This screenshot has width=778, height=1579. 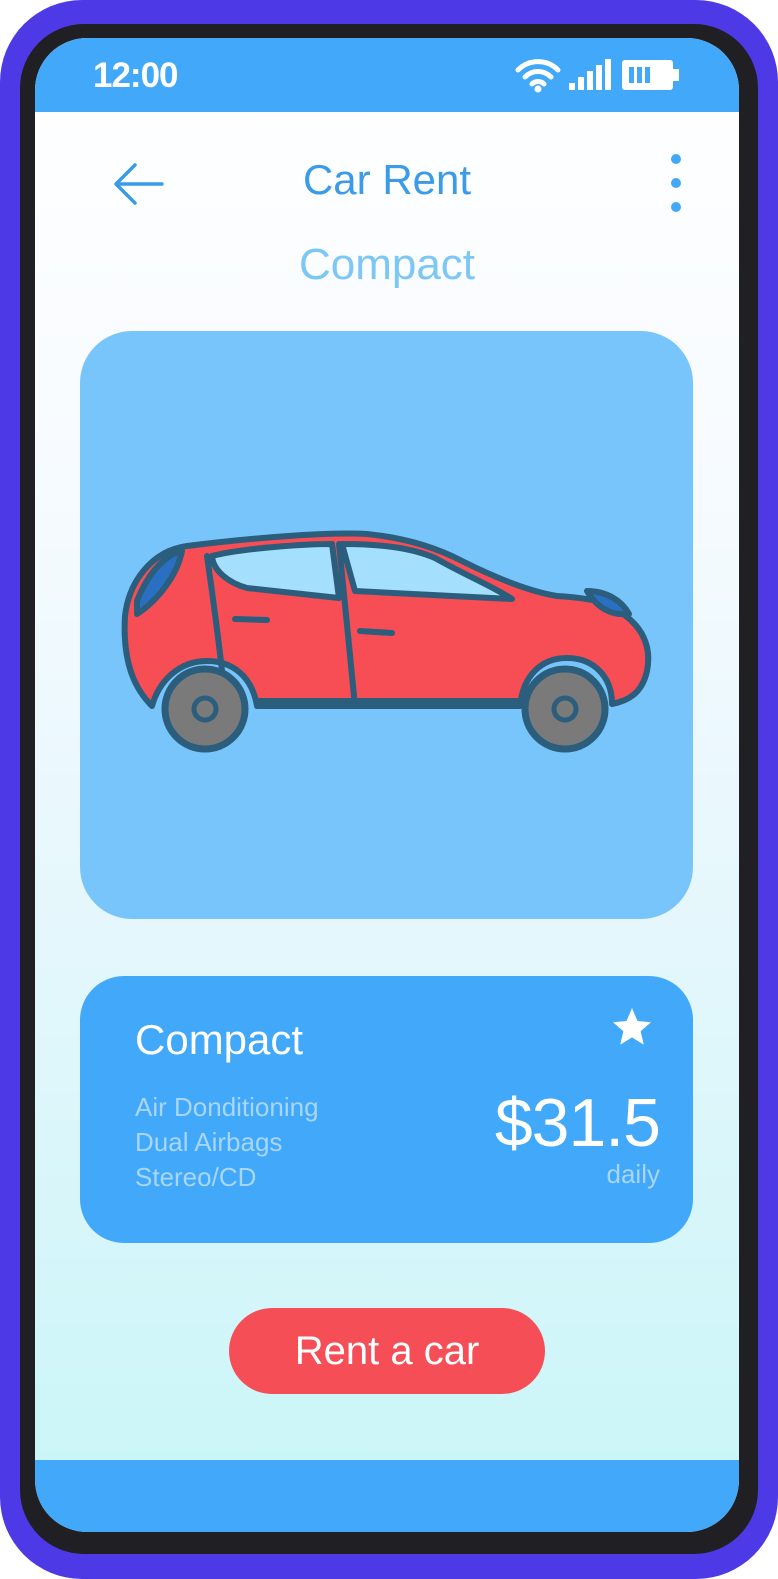 What do you see at coordinates (227, 1107) in the screenshot?
I see `feature-item: Air Donditioning` at bounding box center [227, 1107].